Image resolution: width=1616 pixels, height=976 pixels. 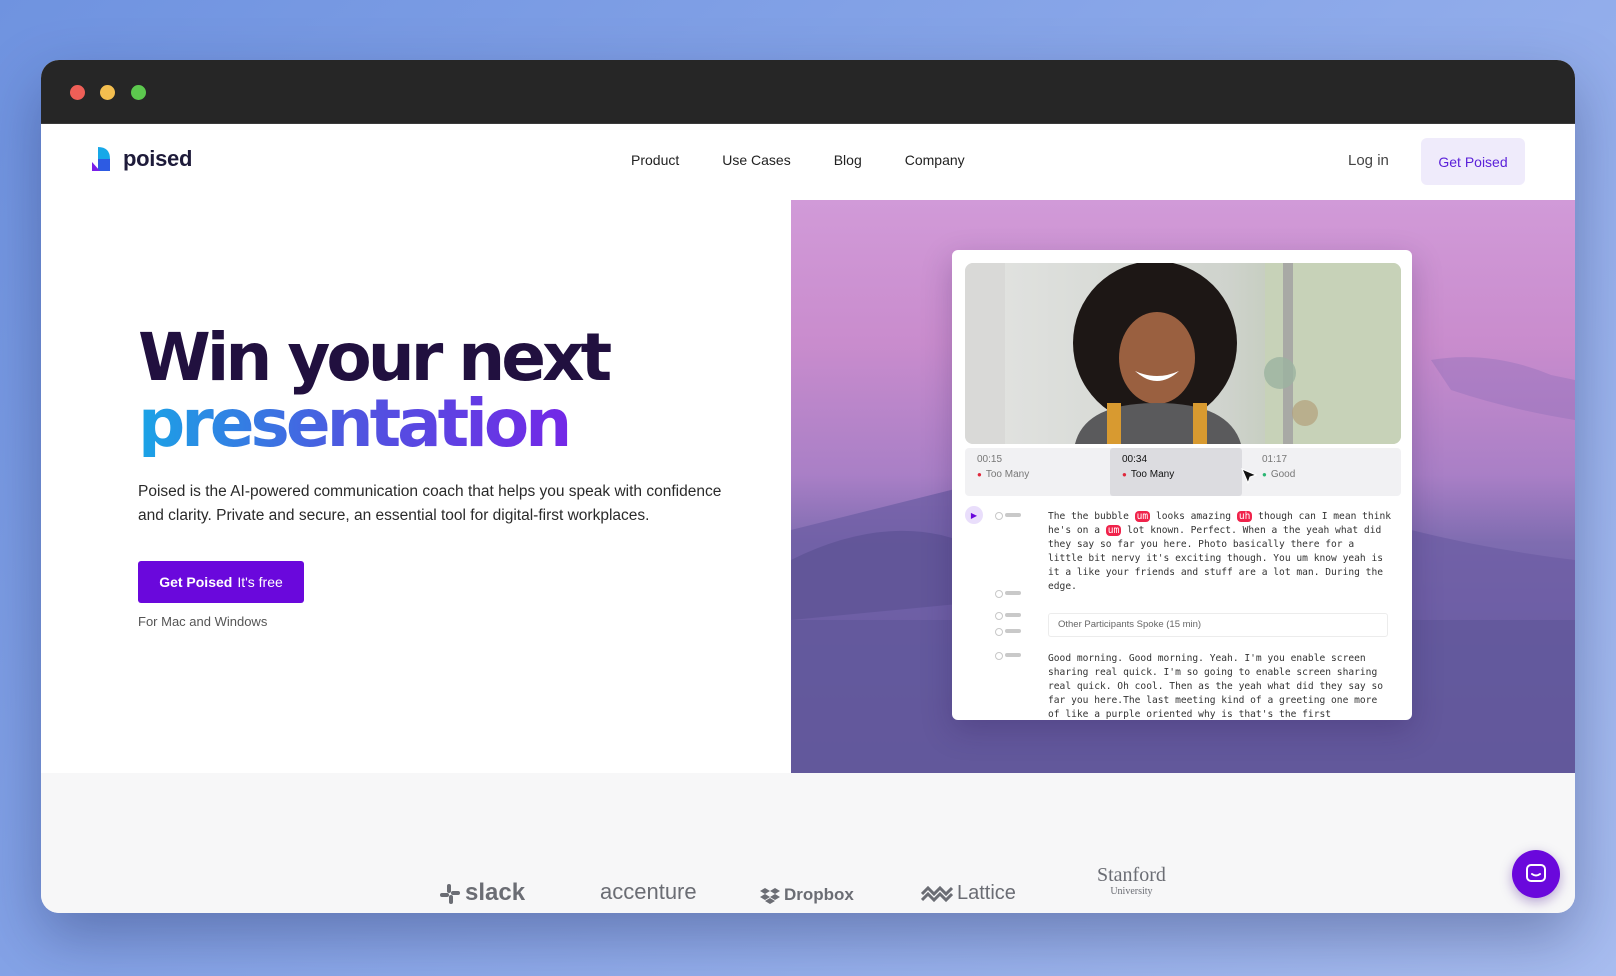 What do you see at coordinates (1320, 472) in the screenshot?
I see `timeline-segment: 01:17 Good` at bounding box center [1320, 472].